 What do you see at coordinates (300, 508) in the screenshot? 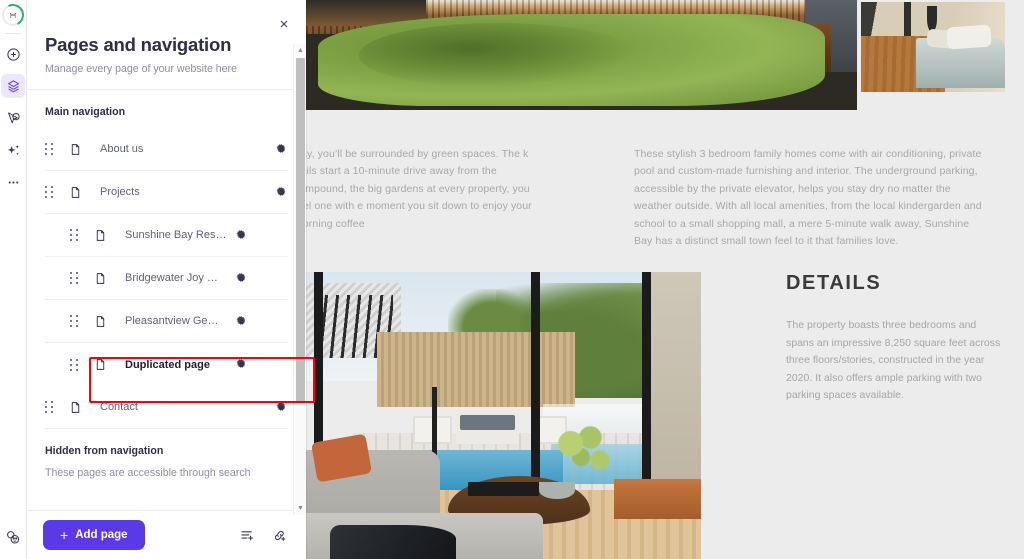
I see `scroll-down-arrow-icon: ▼` at bounding box center [300, 508].